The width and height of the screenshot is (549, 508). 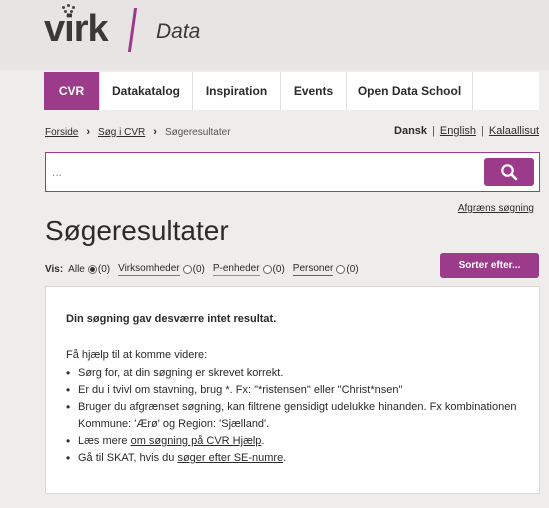 I want to click on nav-item-cvr: CVR, so click(x=72, y=91).